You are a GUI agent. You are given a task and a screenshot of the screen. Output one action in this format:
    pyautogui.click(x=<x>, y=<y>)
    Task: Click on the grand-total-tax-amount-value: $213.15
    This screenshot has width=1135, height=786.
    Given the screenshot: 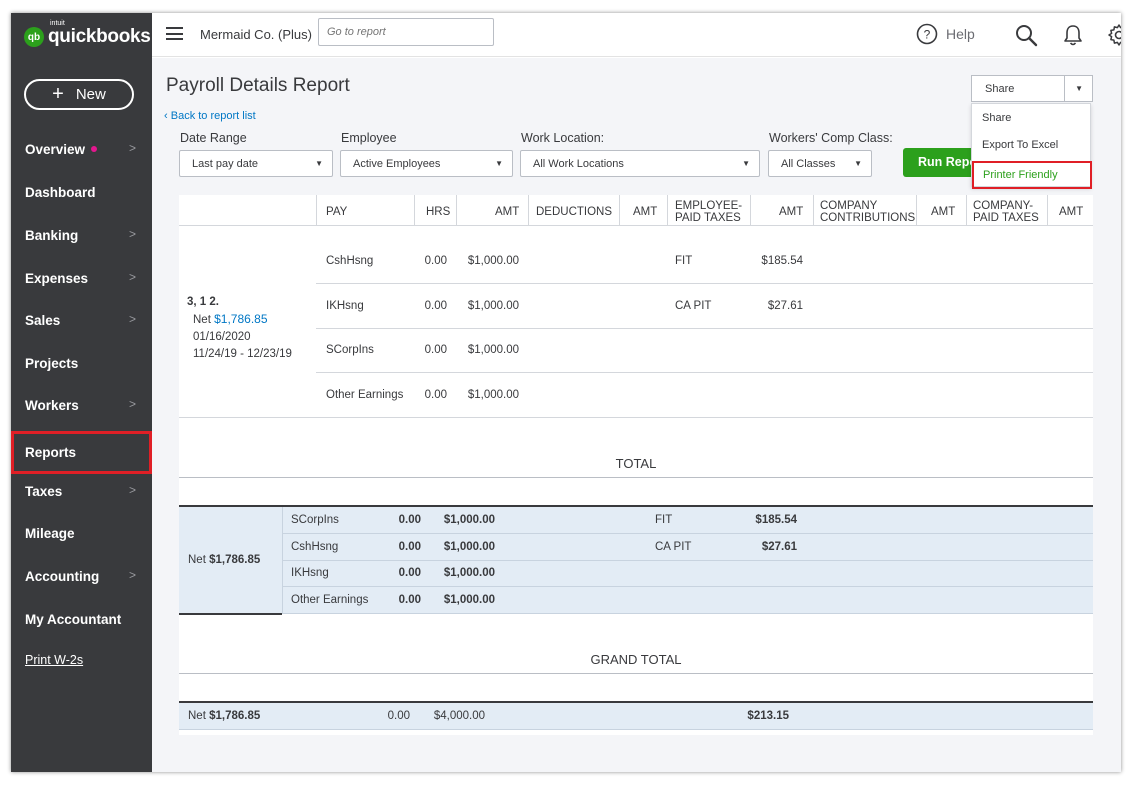 What is the action you would take?
    pyautogui.click(x=768, y=716)
    